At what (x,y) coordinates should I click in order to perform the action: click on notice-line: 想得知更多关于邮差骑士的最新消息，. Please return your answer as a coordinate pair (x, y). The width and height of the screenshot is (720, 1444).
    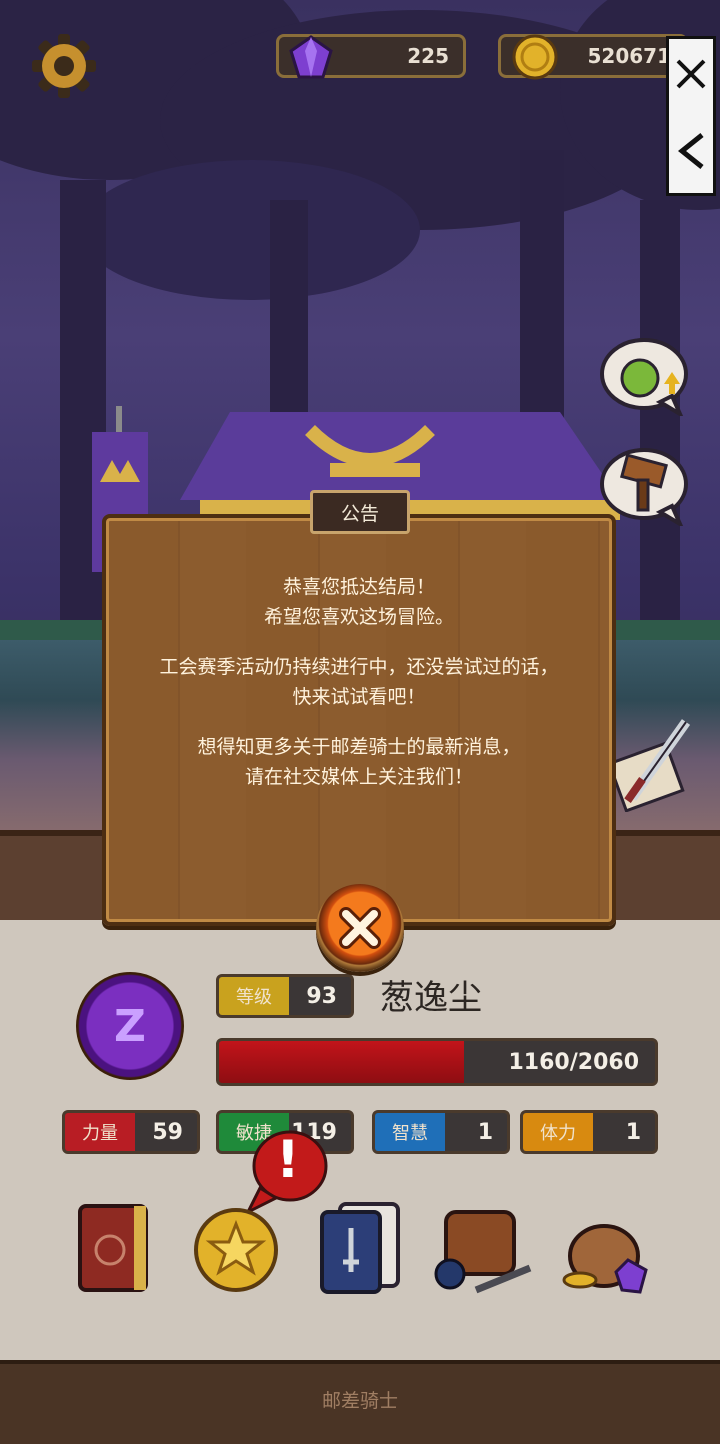
    Looking at the image, I should click on (359, 747).